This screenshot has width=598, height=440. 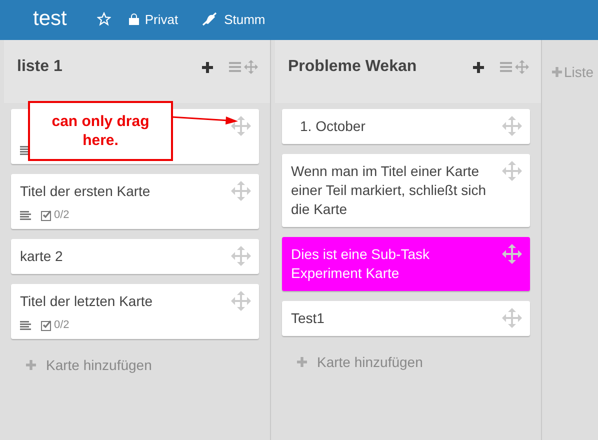 What do you see at coordinates (50, 19) in the screenshot?
I see `board-title: test` at bounding box center [50, 19].